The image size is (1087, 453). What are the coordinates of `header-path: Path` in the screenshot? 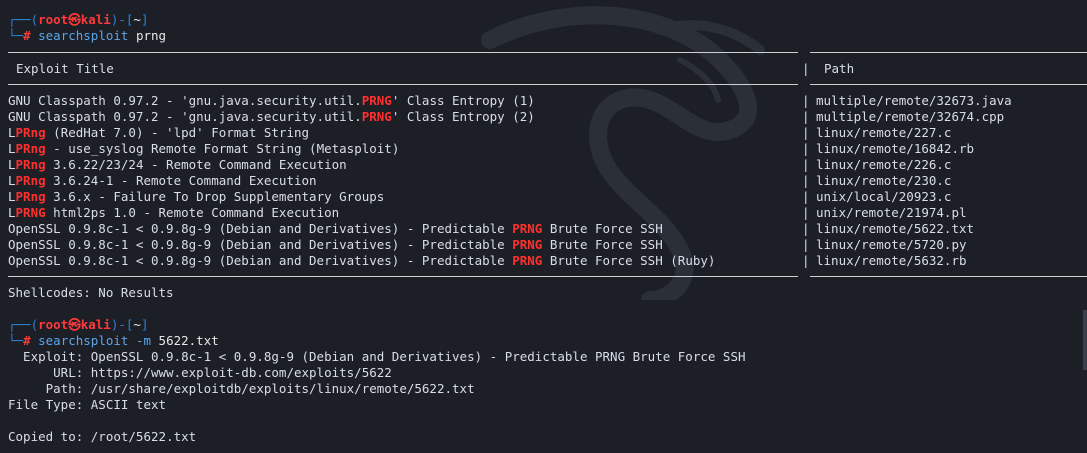 It's located at (839, 68).